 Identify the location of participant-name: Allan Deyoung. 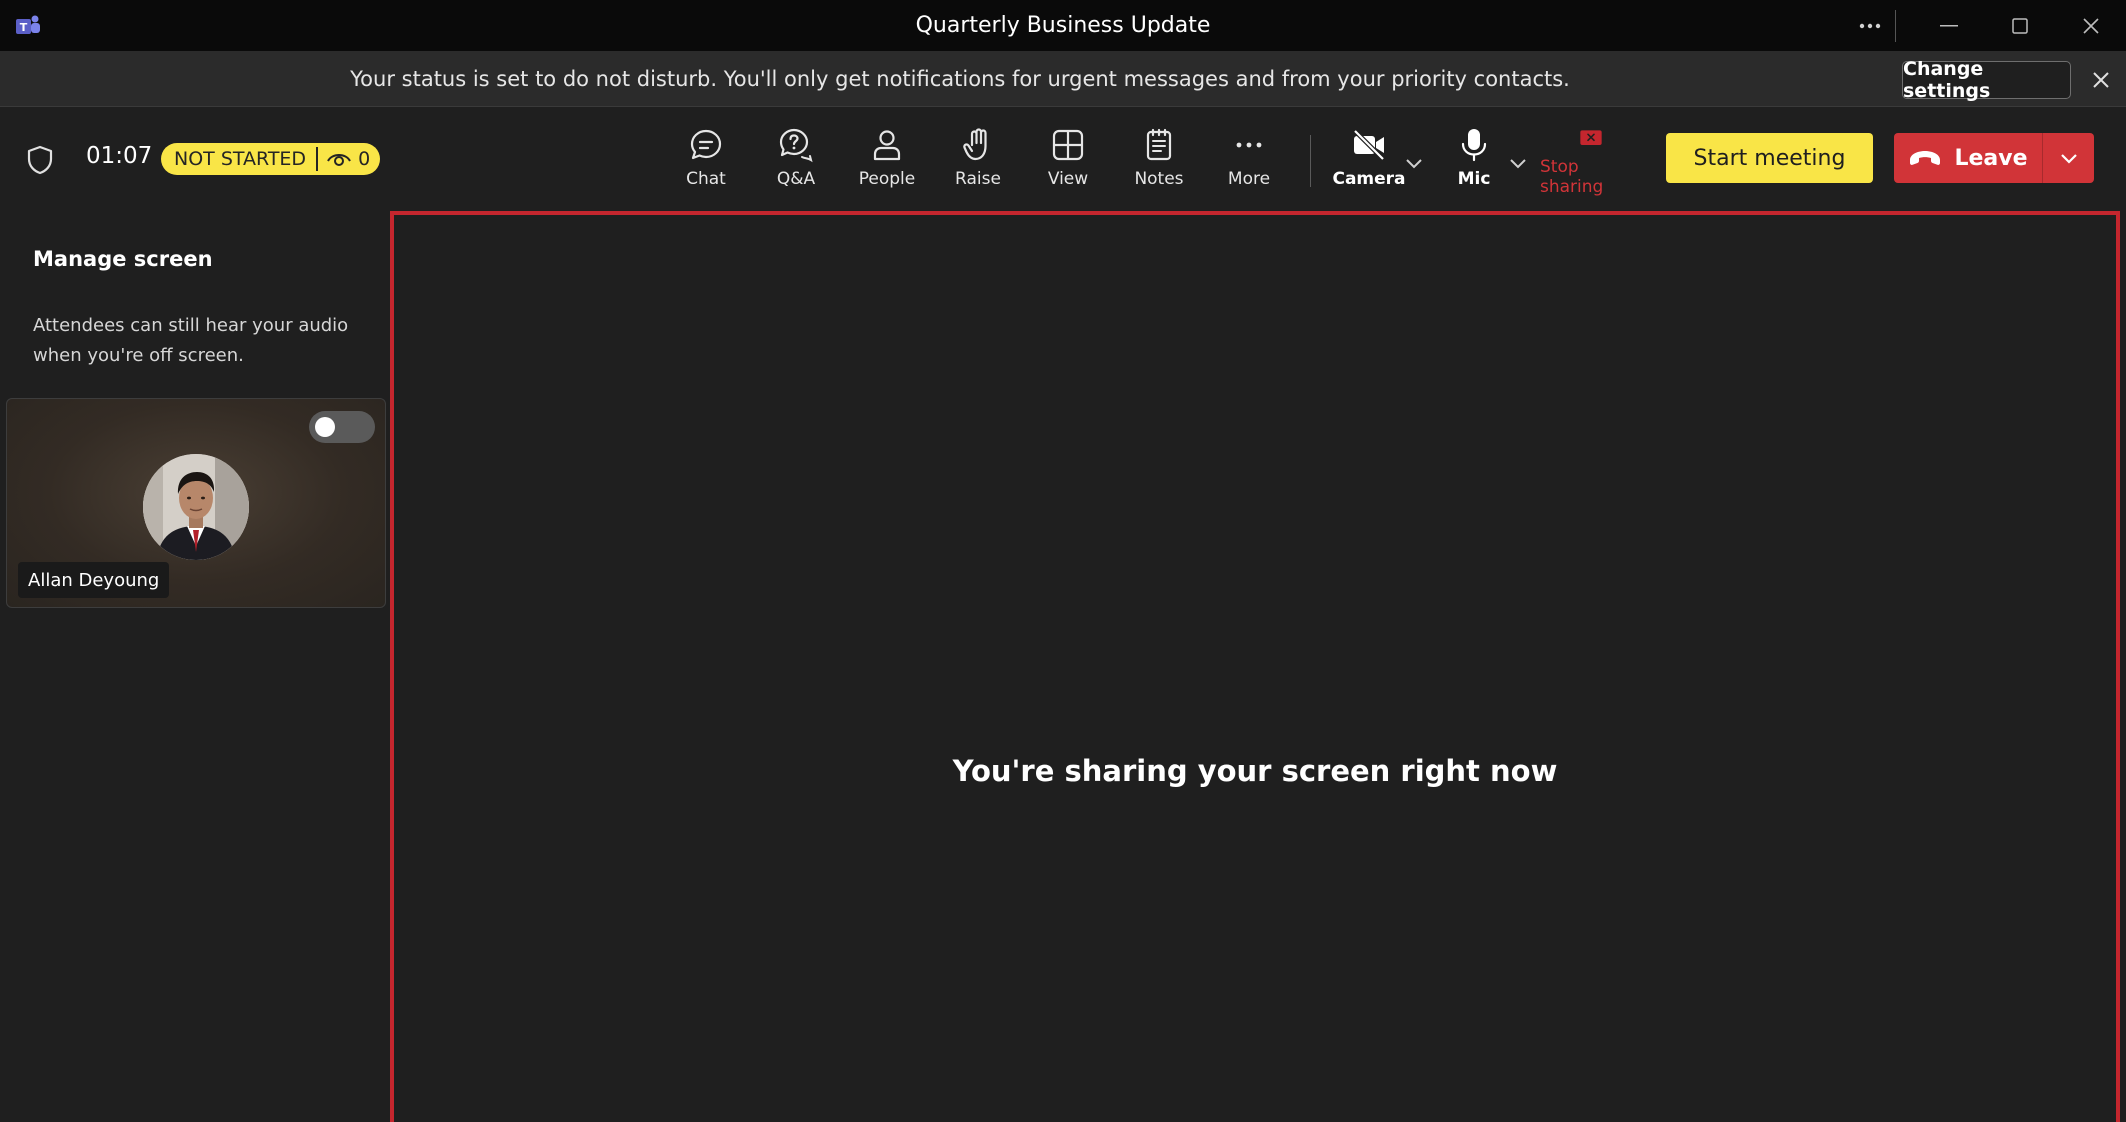
(94, 580).